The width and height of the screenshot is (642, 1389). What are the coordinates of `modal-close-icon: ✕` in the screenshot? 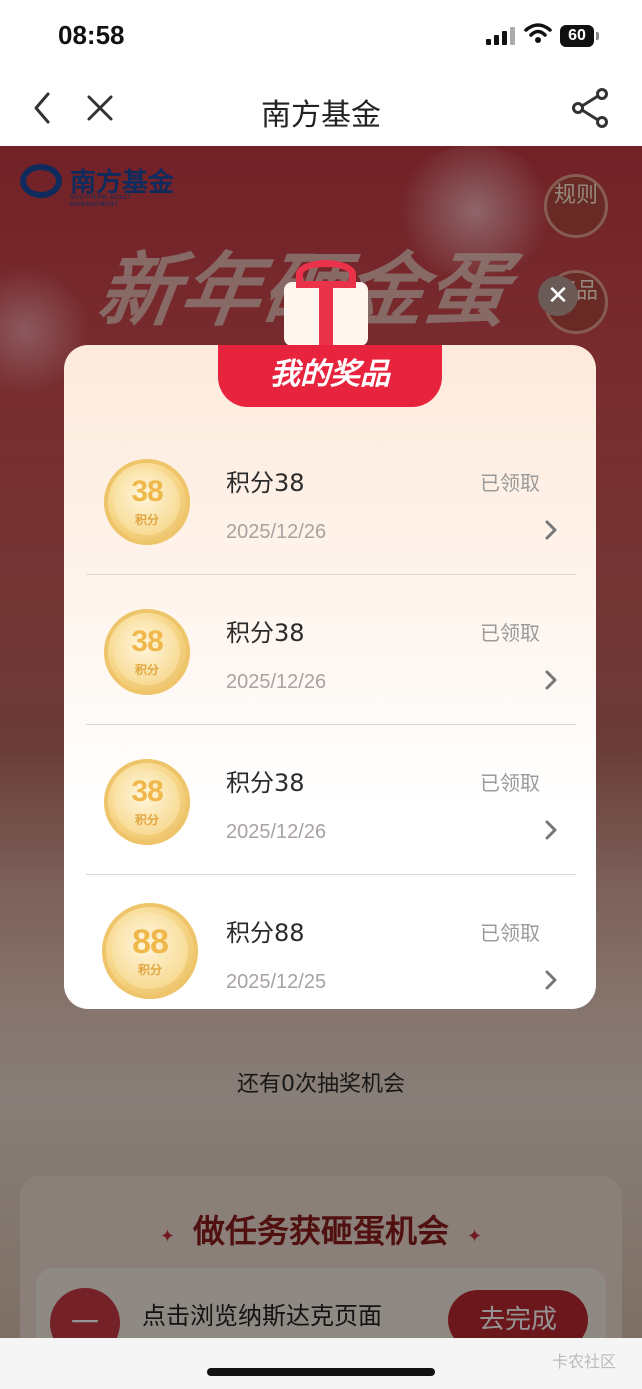 It's located at (558, 296).